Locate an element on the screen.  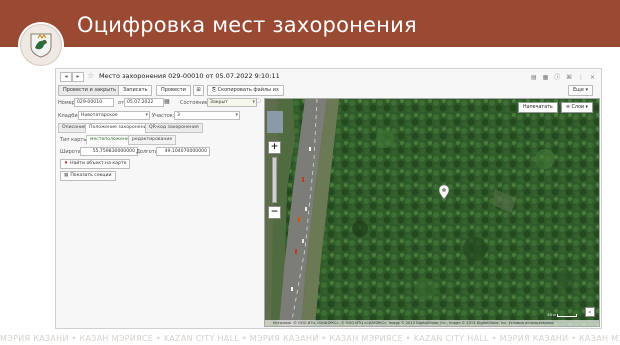
cemetery-select: Новотатарское is located at coordinates (114, 115).